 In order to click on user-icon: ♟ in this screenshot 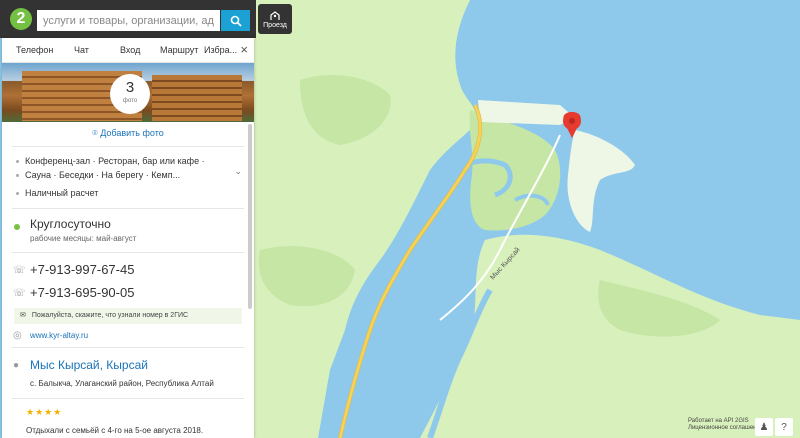, I will do `click(764, 427)`.